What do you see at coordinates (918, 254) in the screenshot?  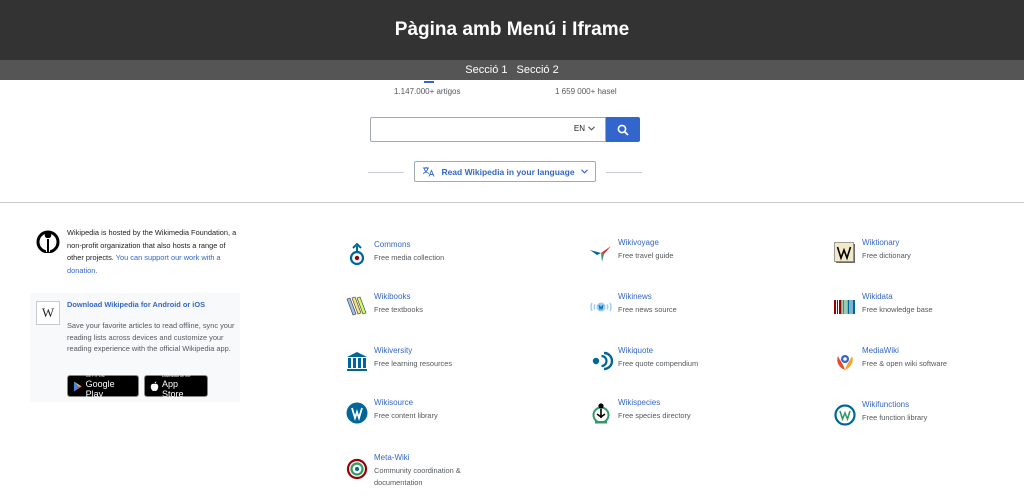 I see `project-wiktionary: Wiktionary Free dictionary` at bounding box center [918, 254].